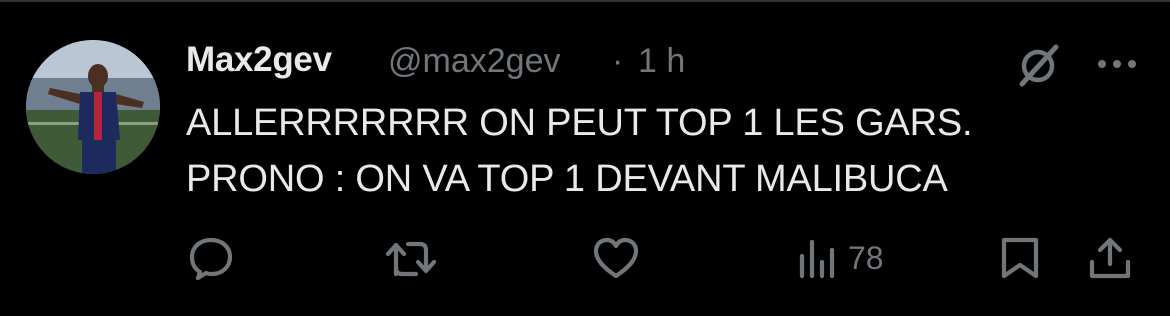 This screenshot has width=1170, height=316. I want to click on avatar, so click(93, 107).